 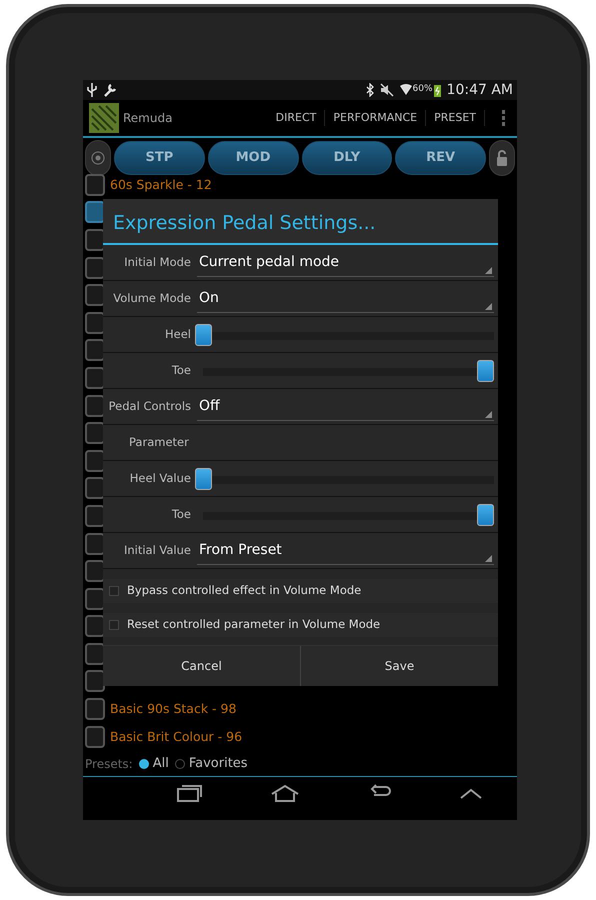 I want to click on field-label: Volume Mode, so click(x=152, y=298).